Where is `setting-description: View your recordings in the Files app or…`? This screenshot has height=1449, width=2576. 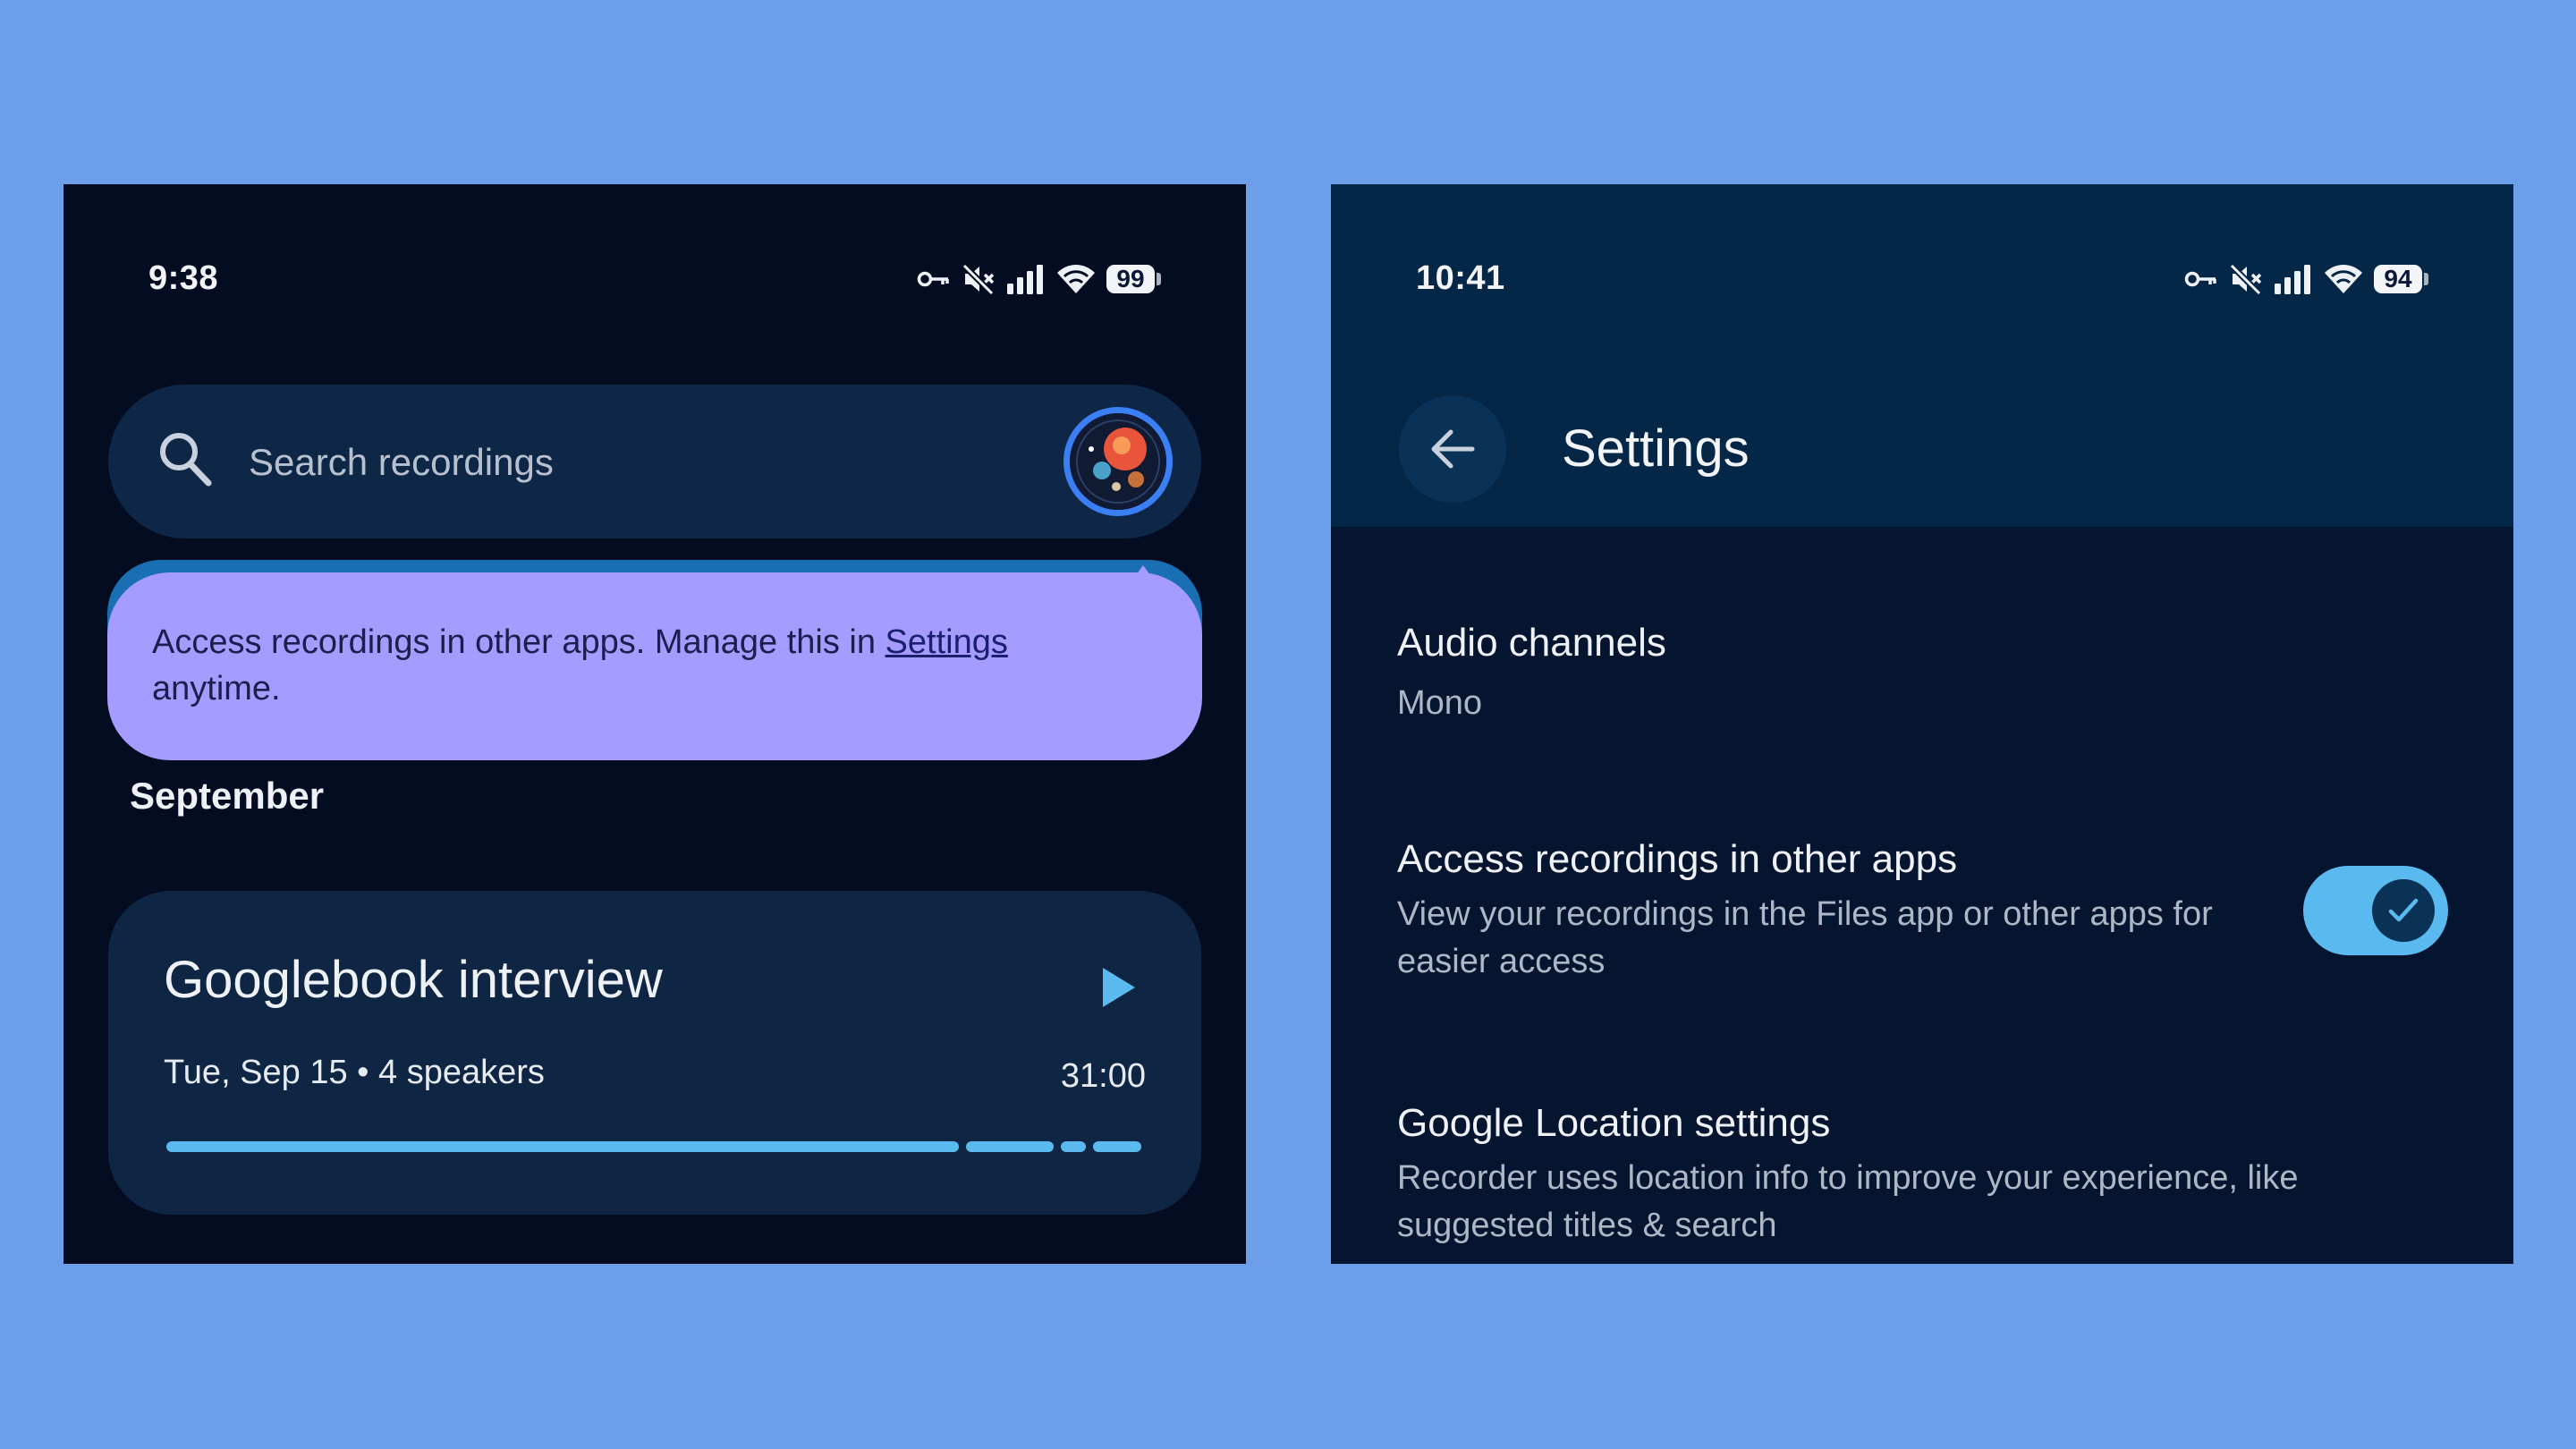
setting-description: View your recordings in the Files app or… is located at coordinates (1805, 937).